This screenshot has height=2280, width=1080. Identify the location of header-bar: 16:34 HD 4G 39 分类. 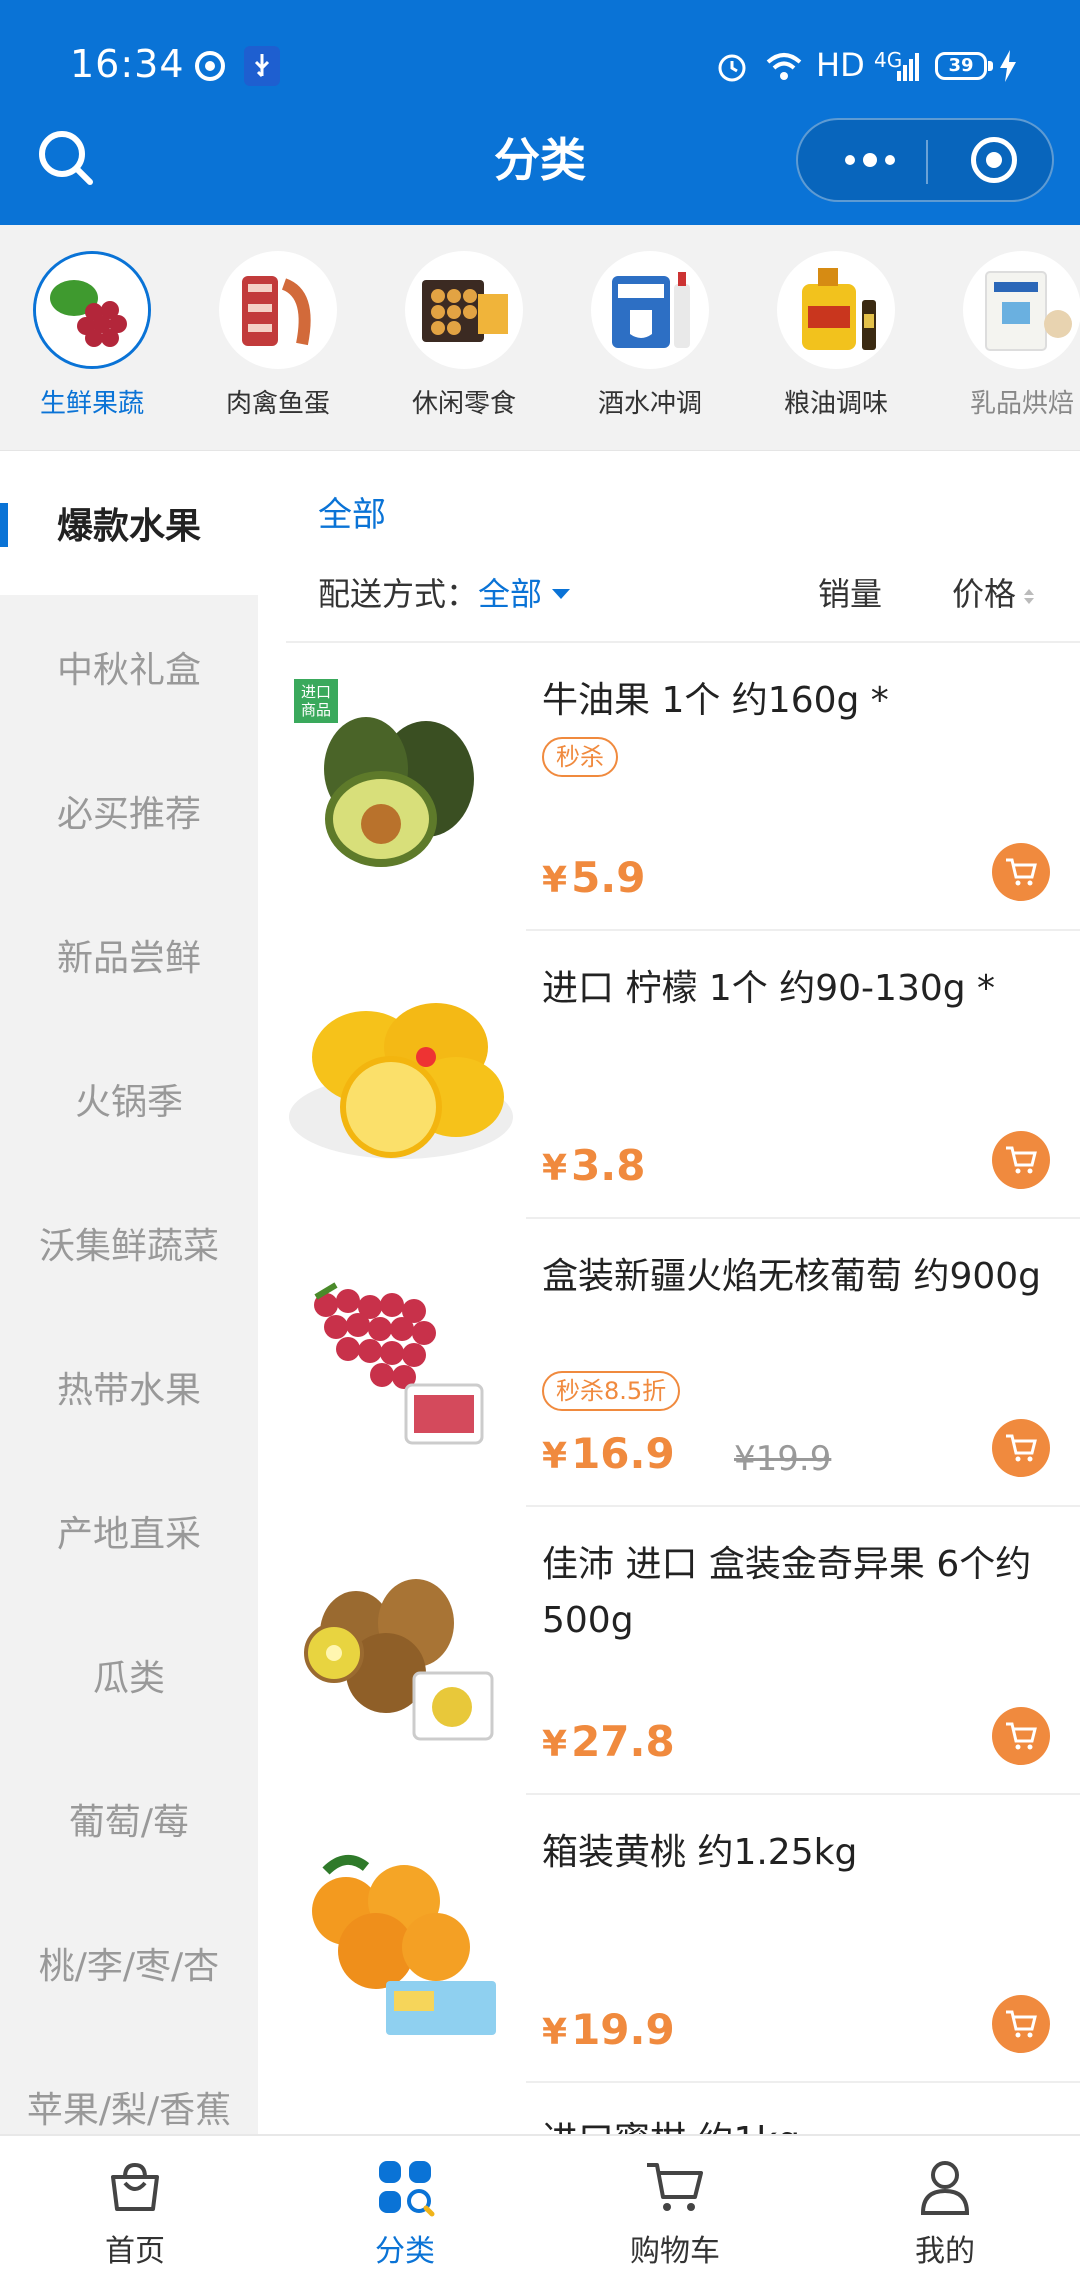
(540, 112).